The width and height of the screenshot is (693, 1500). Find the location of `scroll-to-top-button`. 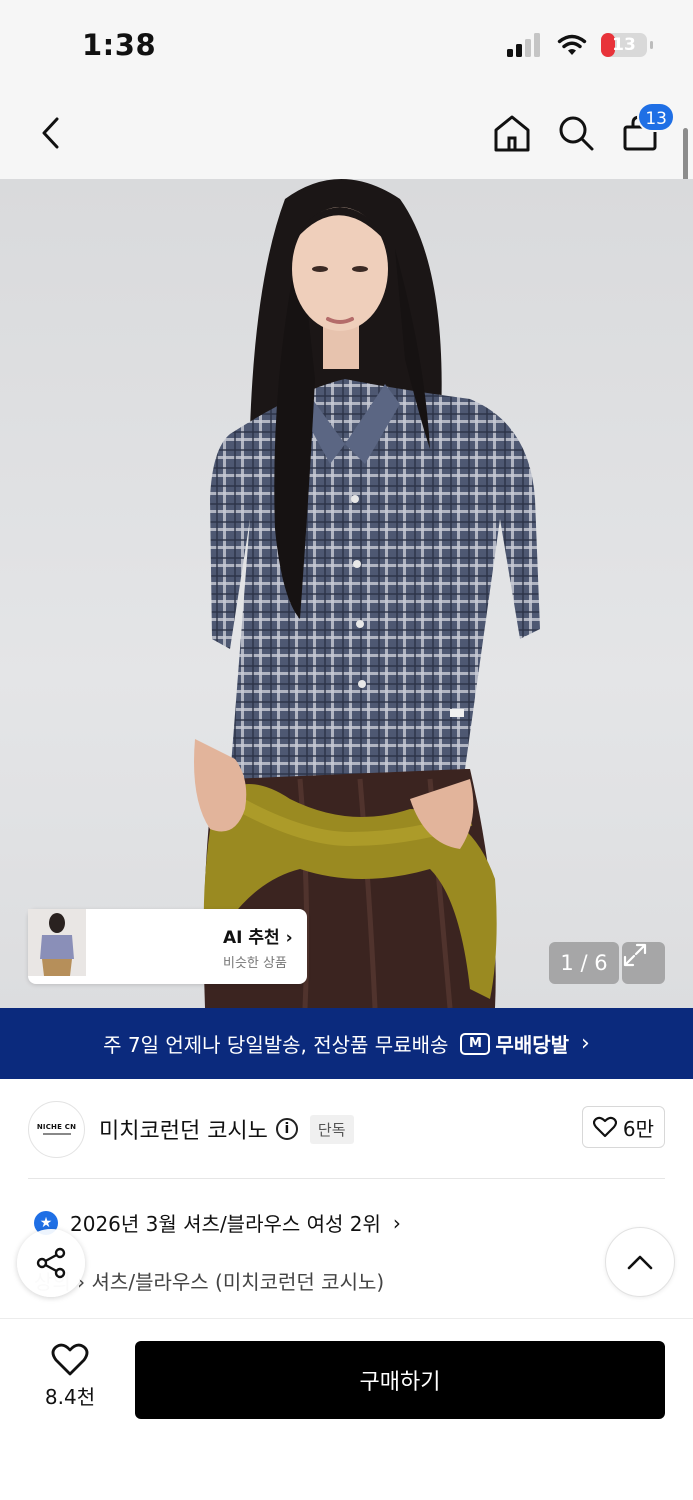

scroll-to-top-button is located at coordinates (640, 1262).